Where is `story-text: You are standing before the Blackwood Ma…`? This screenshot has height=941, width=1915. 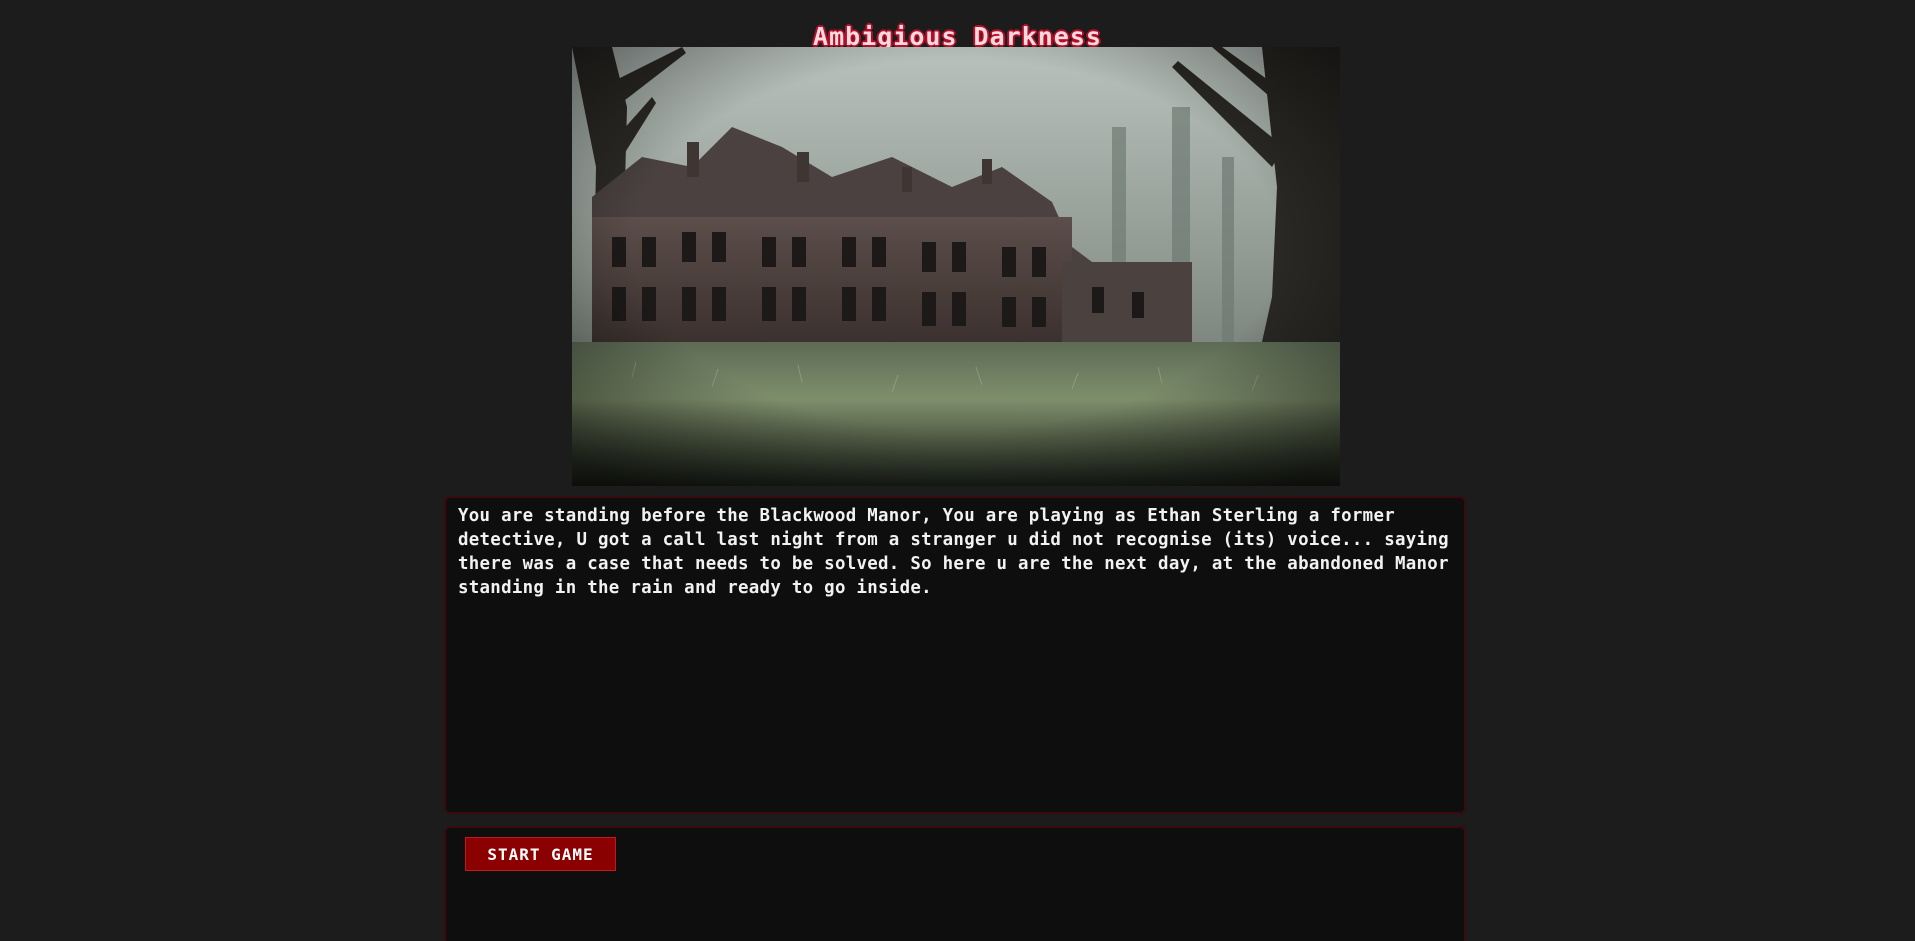
story-text: You are standing before the Blackwood Ma… is located at coordinates (953, 552).